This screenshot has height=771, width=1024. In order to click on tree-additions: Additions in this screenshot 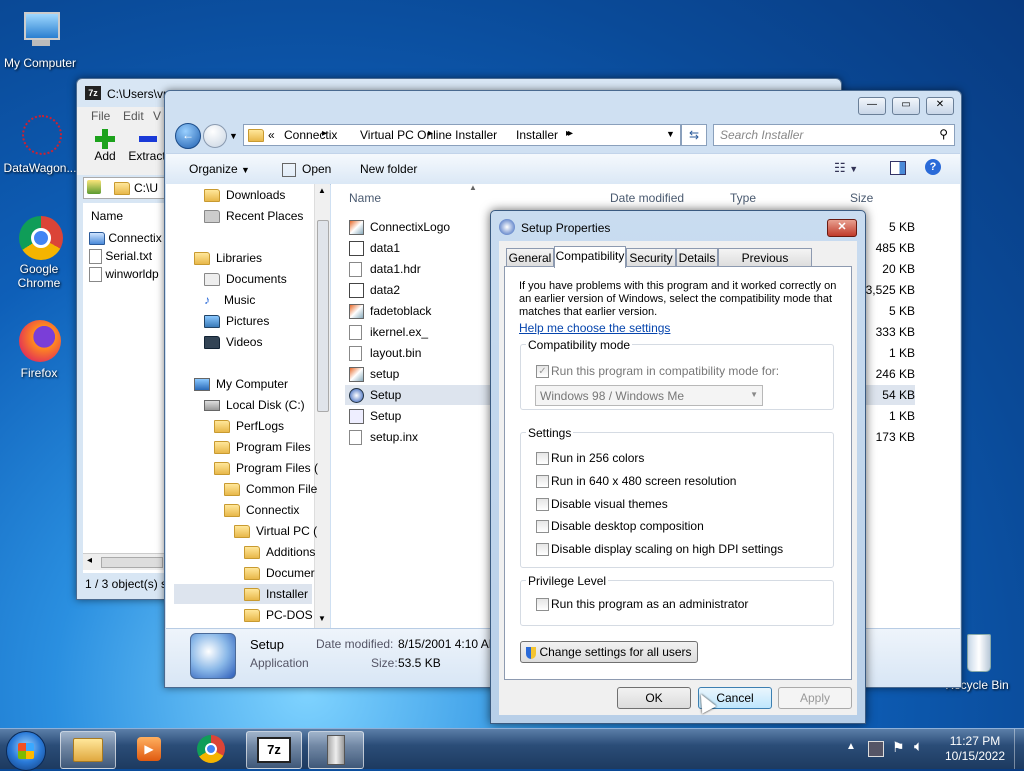, I will do `click(279, 552)`.